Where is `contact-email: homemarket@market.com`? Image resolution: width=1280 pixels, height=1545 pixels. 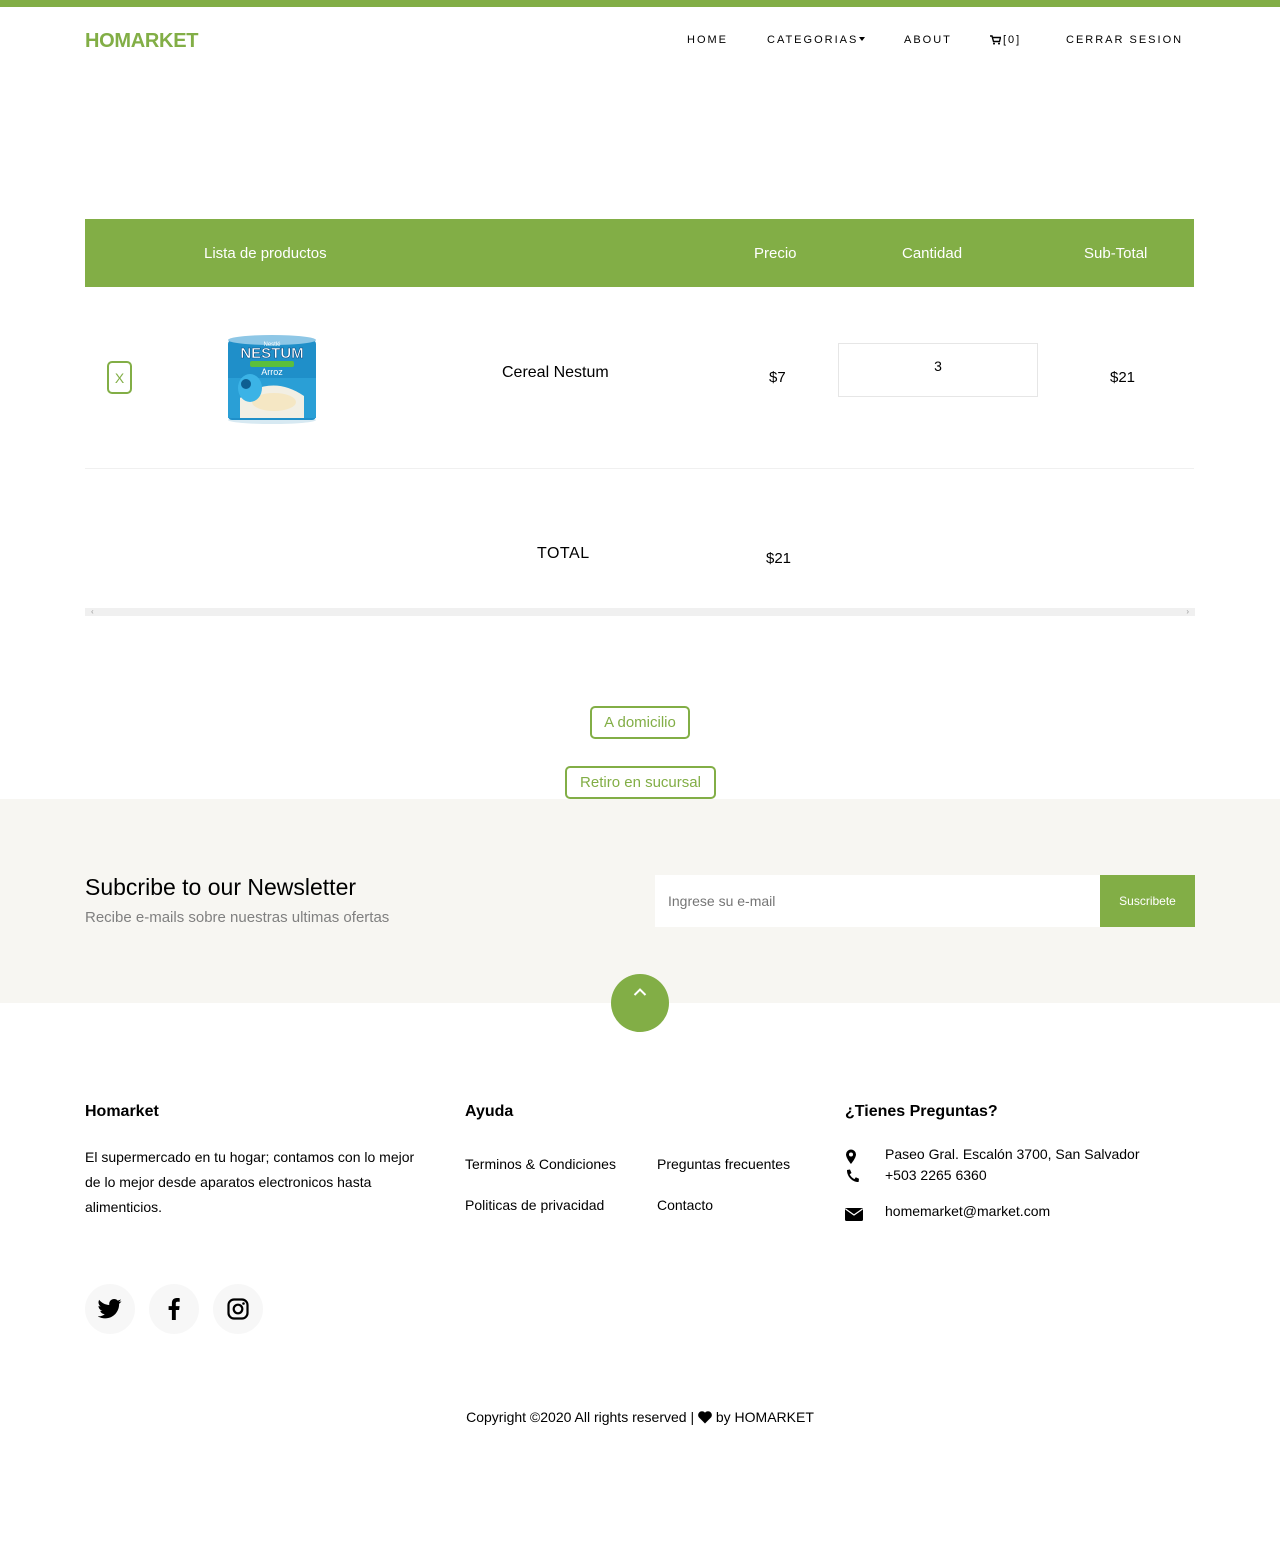
contact-email: homemarket@market.com is located at coordinates (967, 1211).